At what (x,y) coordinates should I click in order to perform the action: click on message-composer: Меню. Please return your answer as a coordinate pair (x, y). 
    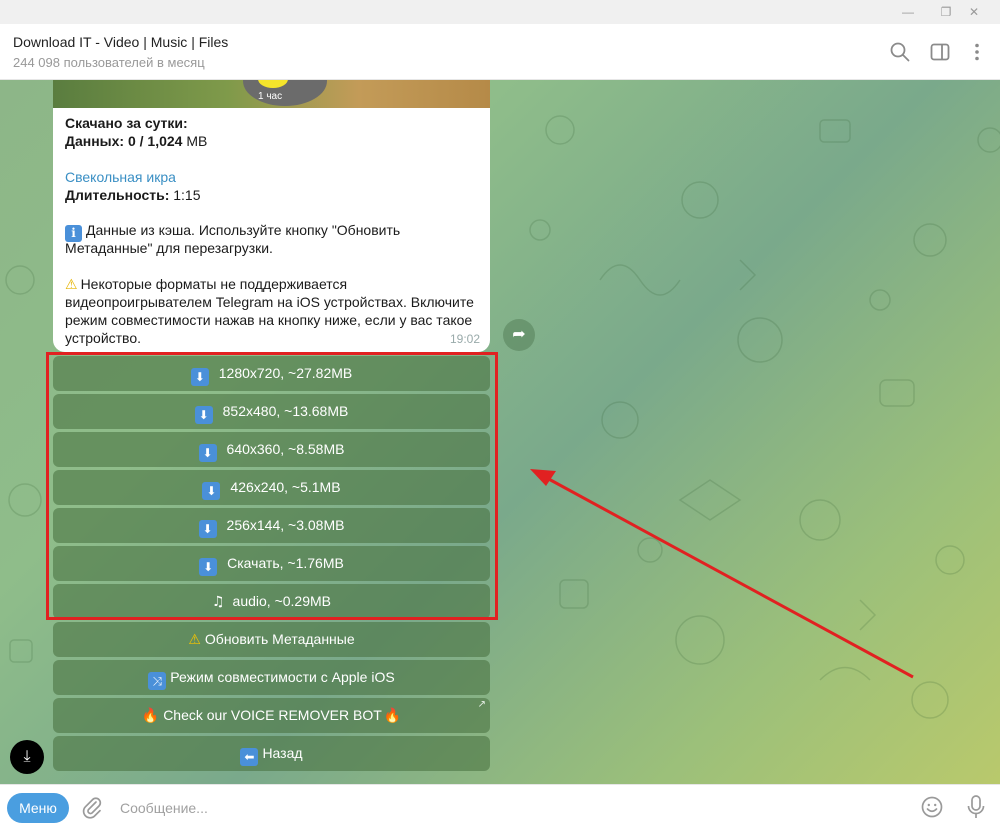
    Looking at the image, I should click on (500, 807).